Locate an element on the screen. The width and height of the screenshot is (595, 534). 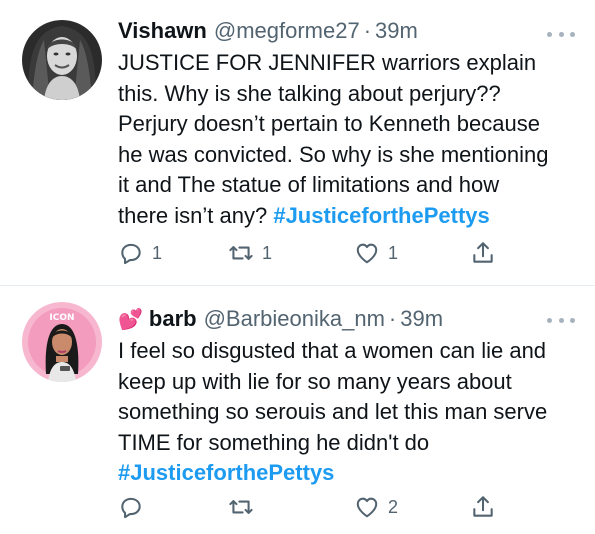
profile-photo-pink: ICON is located at coordinates (62, 342).